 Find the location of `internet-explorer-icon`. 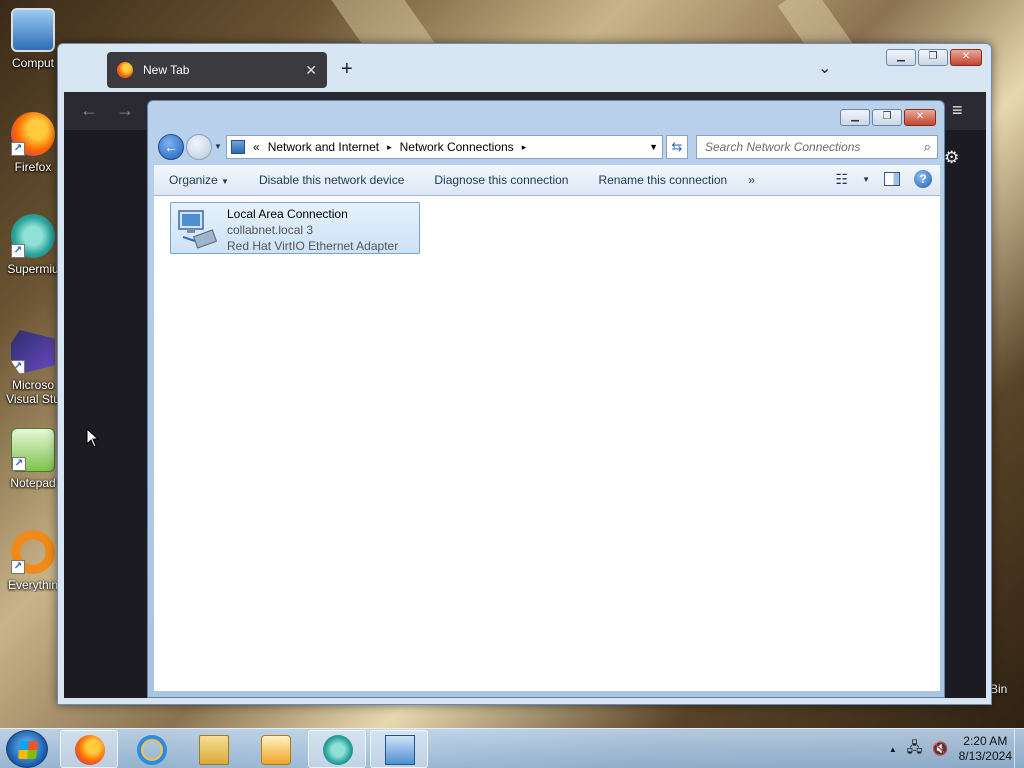

internet-explorer-icon is located at coordinates (152, 750).